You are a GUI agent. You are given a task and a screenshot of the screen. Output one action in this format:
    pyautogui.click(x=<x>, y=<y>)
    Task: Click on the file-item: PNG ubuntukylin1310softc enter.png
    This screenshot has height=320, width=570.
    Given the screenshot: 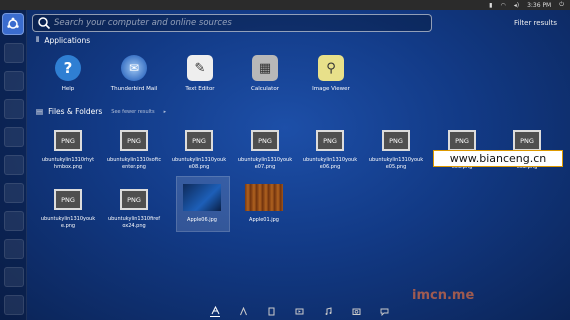 What is the action you would take?
    pyautogui.click(x=134, y=150)
    